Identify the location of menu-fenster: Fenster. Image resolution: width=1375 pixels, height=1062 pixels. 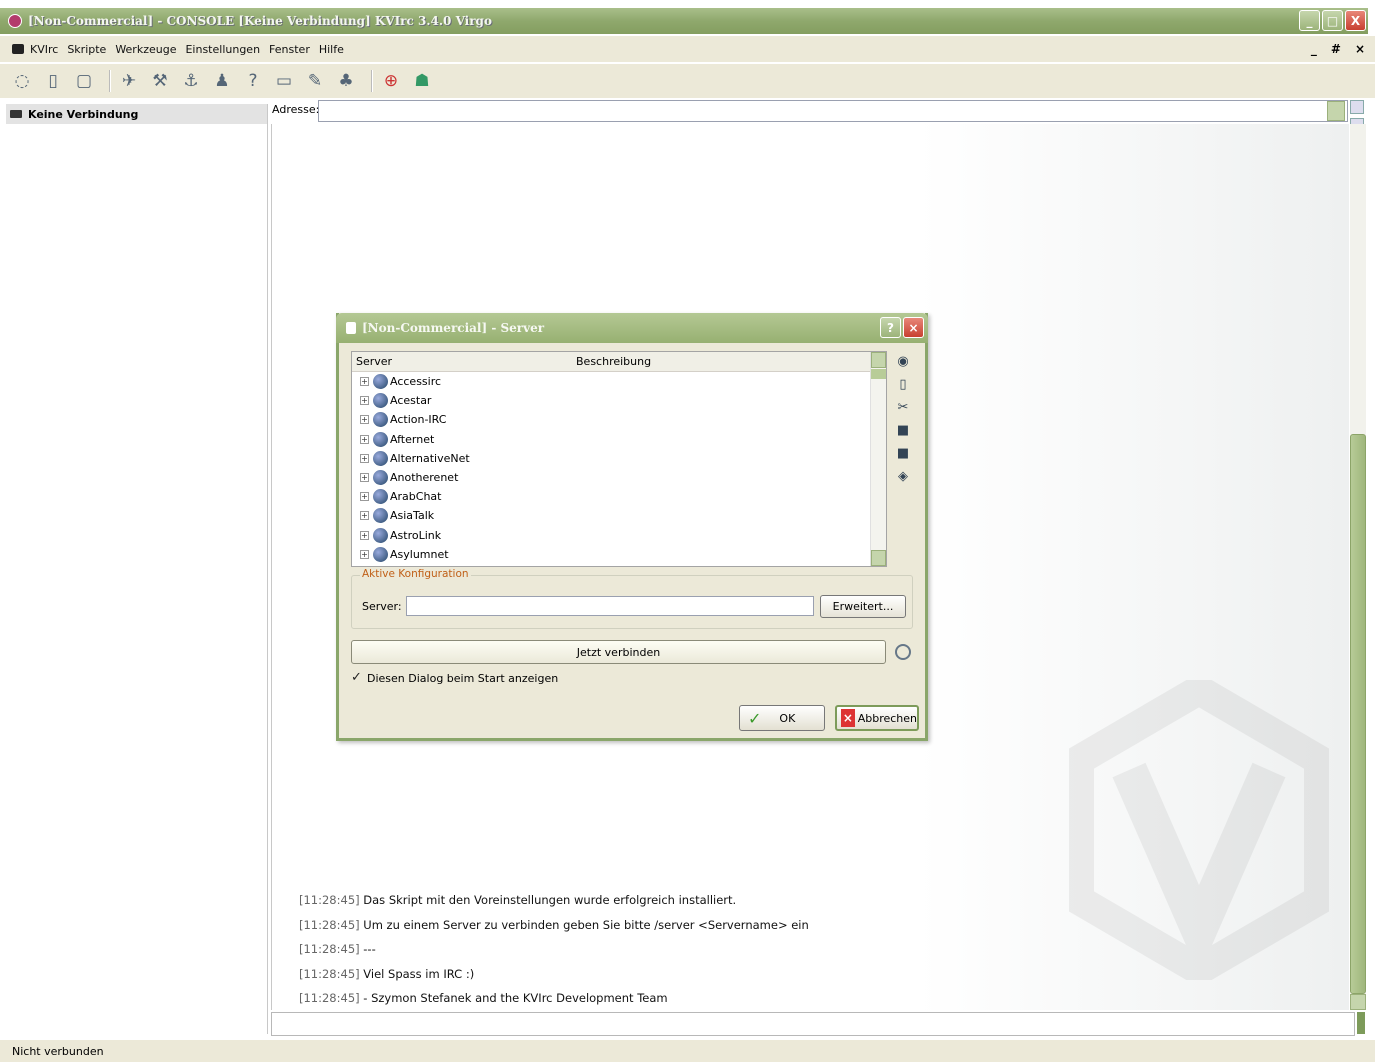
(289, 49).